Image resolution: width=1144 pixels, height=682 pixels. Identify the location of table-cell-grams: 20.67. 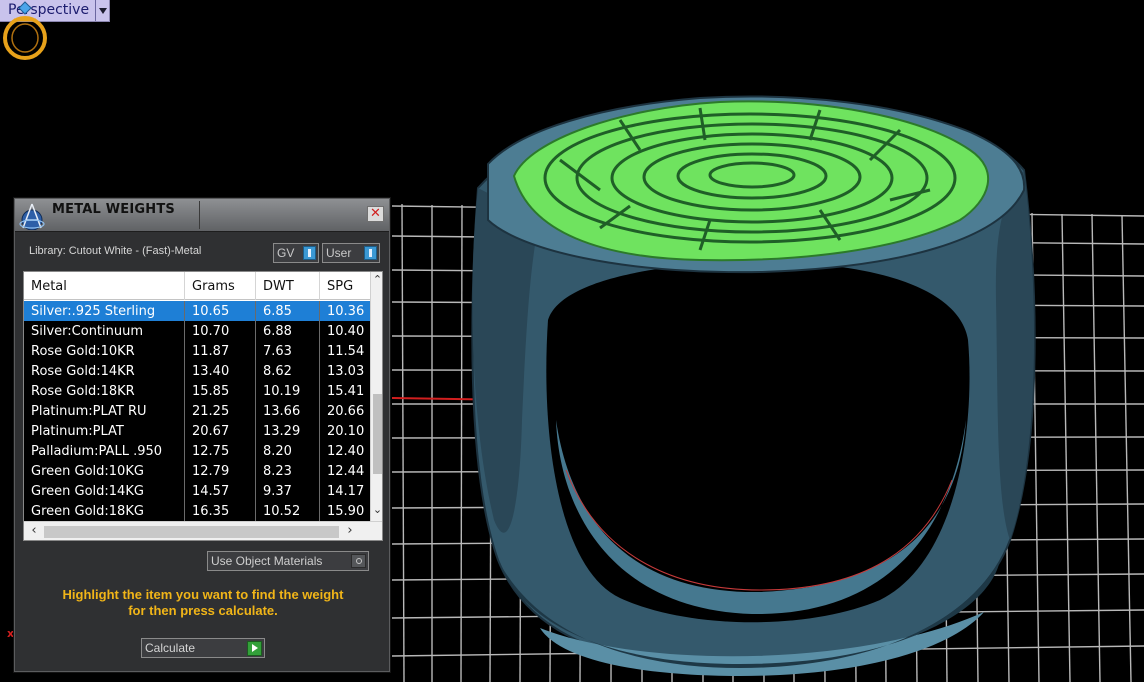
(220, 431).